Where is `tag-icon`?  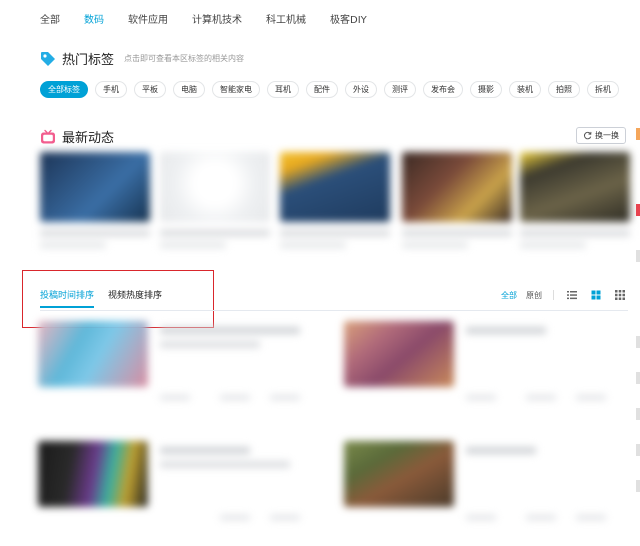 tag-icon is located at coordinates (48, 58).